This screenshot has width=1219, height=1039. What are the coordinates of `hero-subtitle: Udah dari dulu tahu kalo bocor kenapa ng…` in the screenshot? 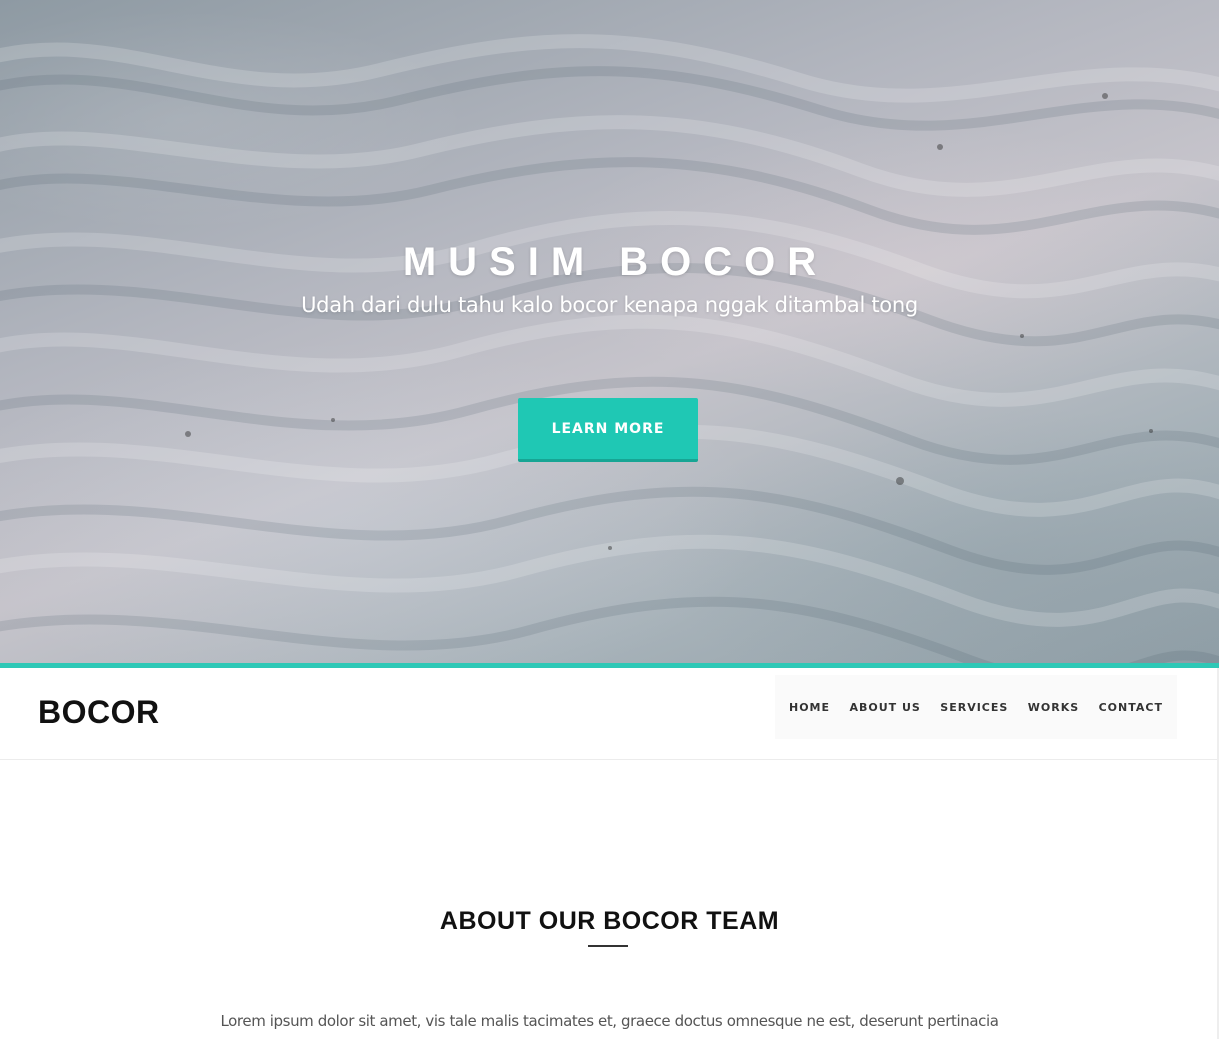 It's located at (609, 305).